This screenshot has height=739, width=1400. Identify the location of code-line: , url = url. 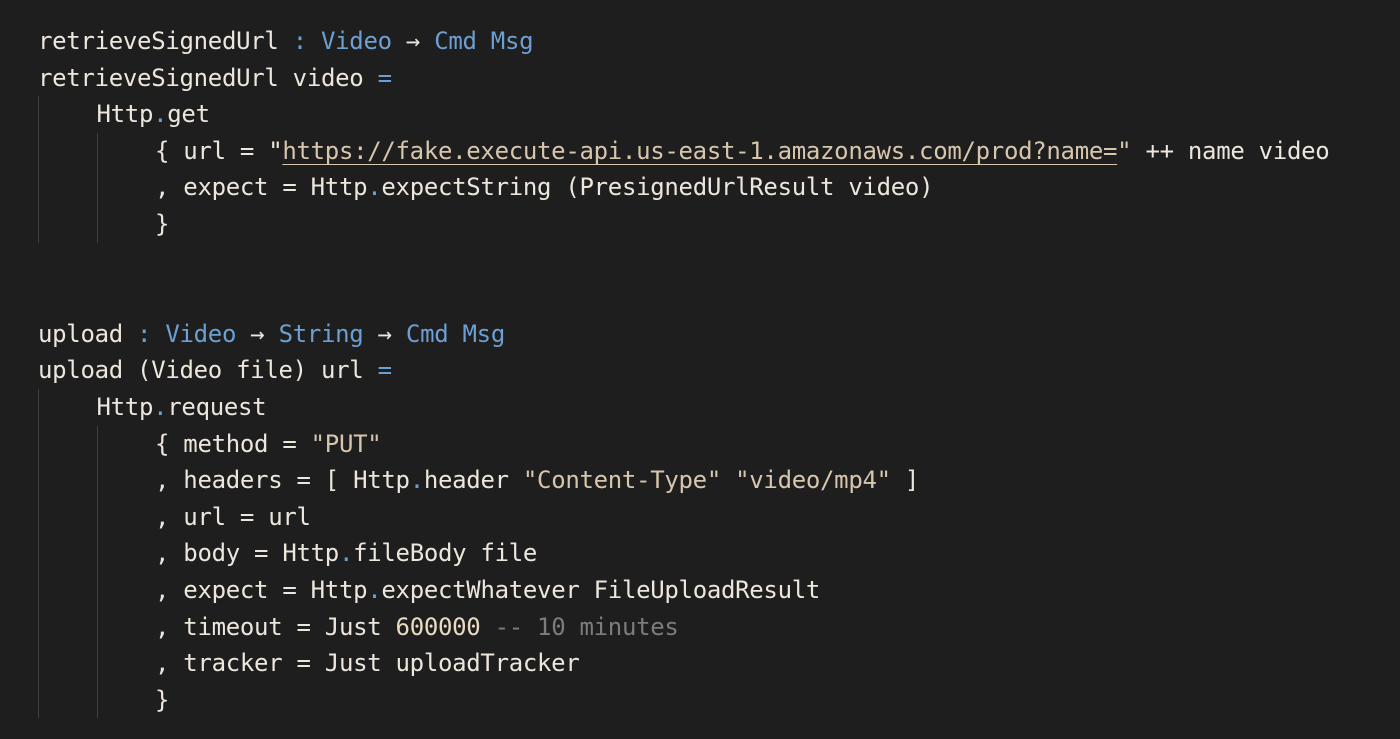
(683, 517).